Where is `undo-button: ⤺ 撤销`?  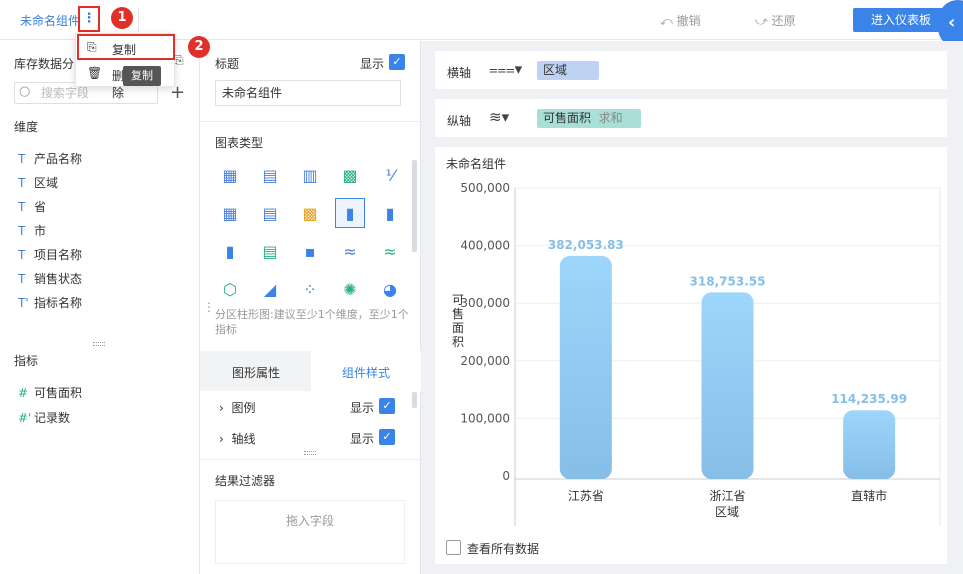
undo-button: ⤺ 撤销 is located at coordinates (680, 20).